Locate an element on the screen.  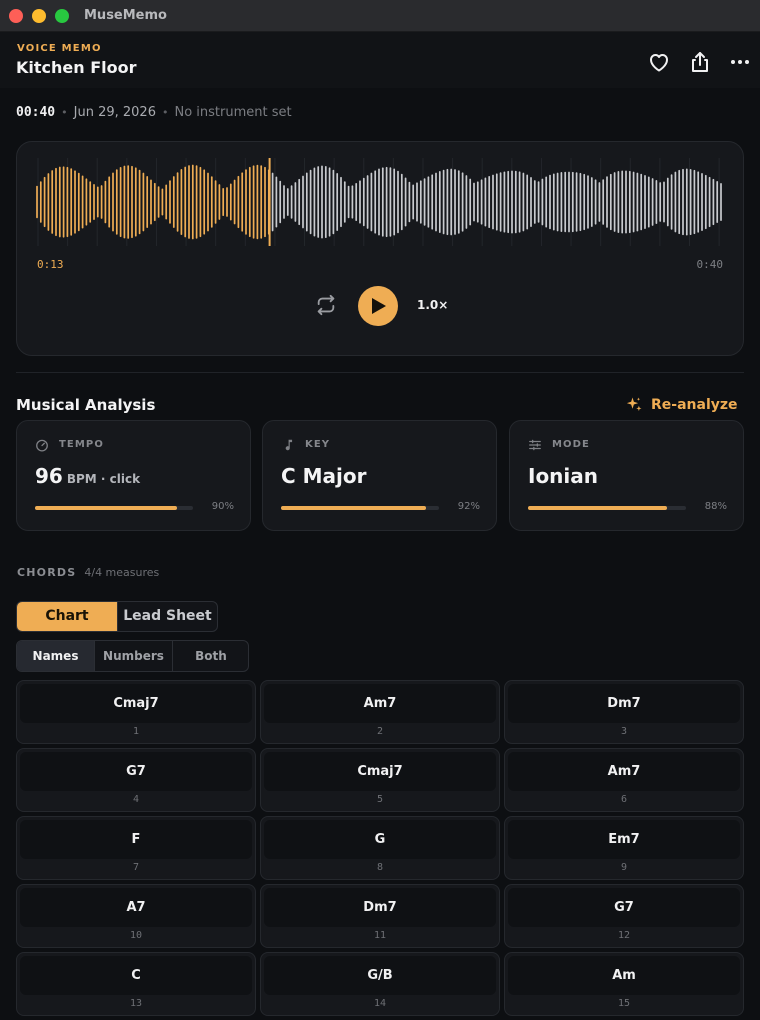
memo-meta: 00:40 • Jun 29, 2026 • No instrument set is located at coordinates (154, 112).